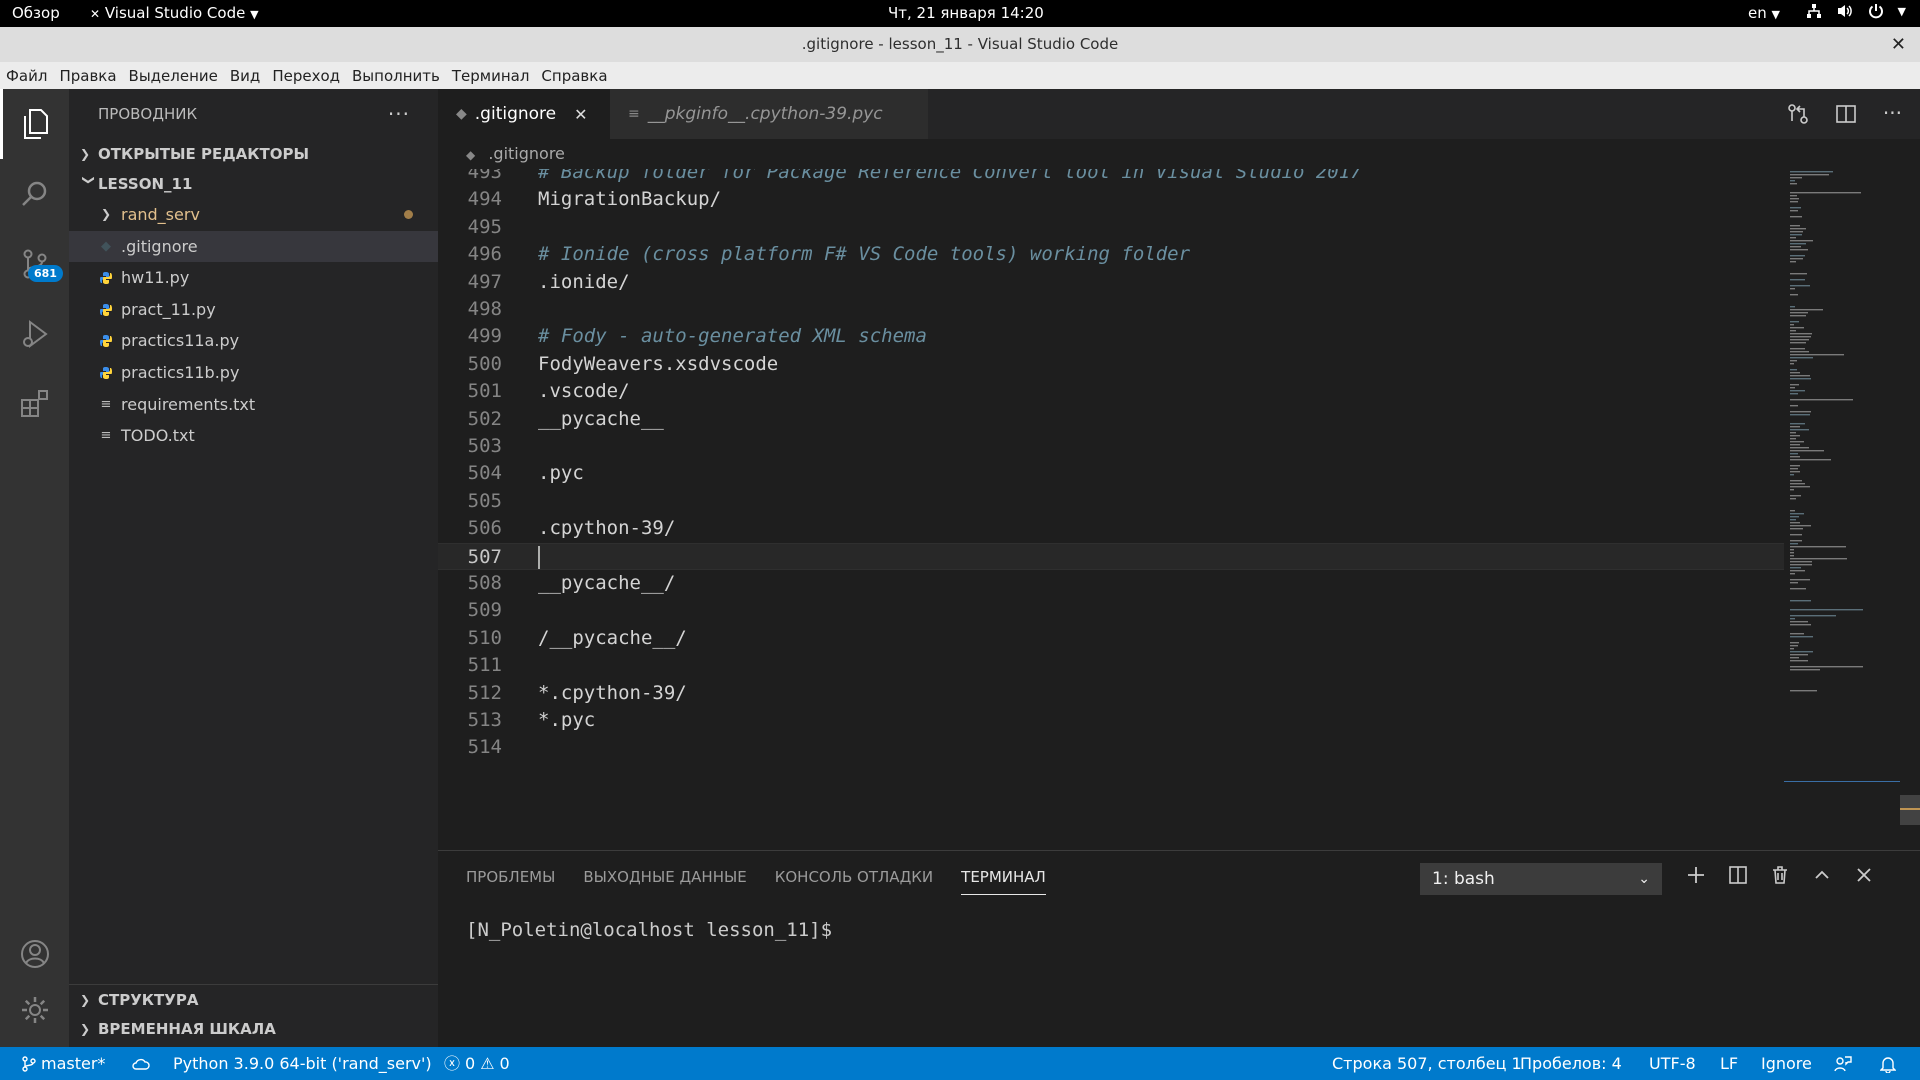 This screenshot has width=1920, height=1080. I want to click on tree-item-practics11b: practics11b.py, so click(253, 373).